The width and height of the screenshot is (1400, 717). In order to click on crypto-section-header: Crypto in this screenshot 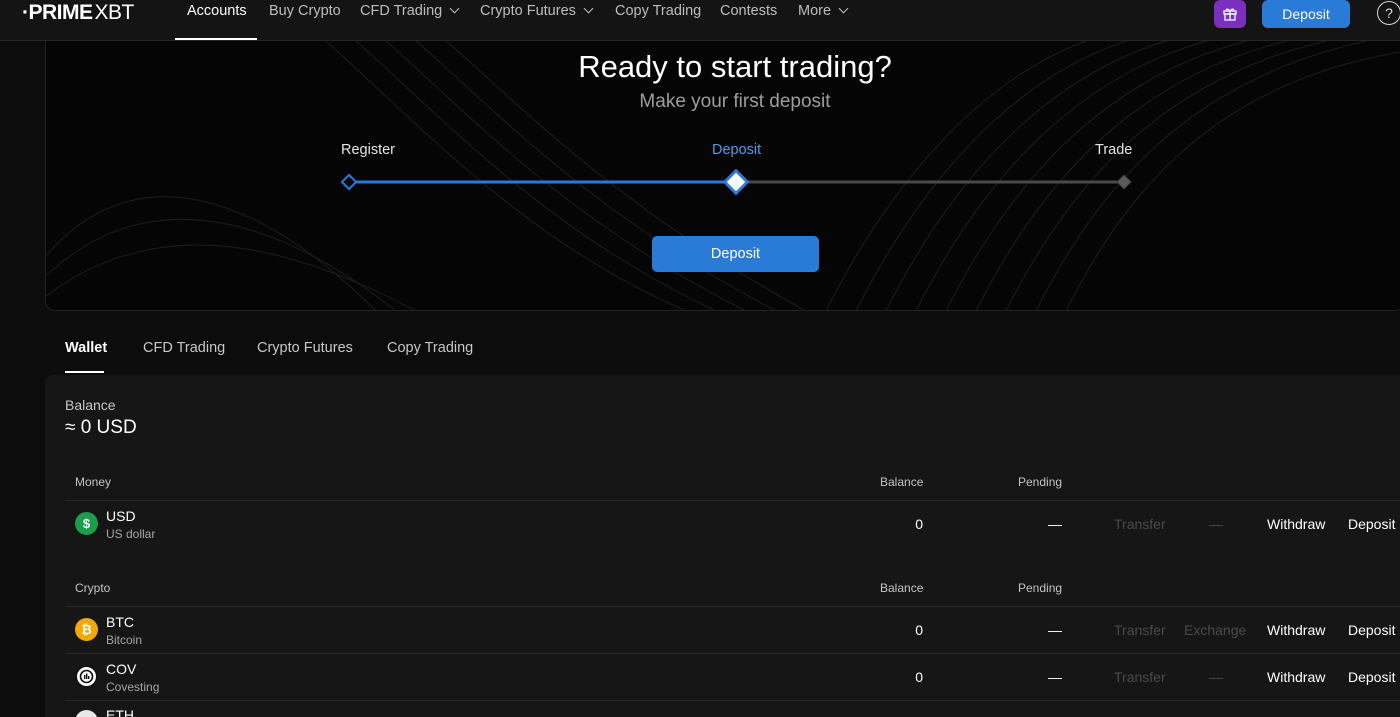, I will do `click(93, 588)`.